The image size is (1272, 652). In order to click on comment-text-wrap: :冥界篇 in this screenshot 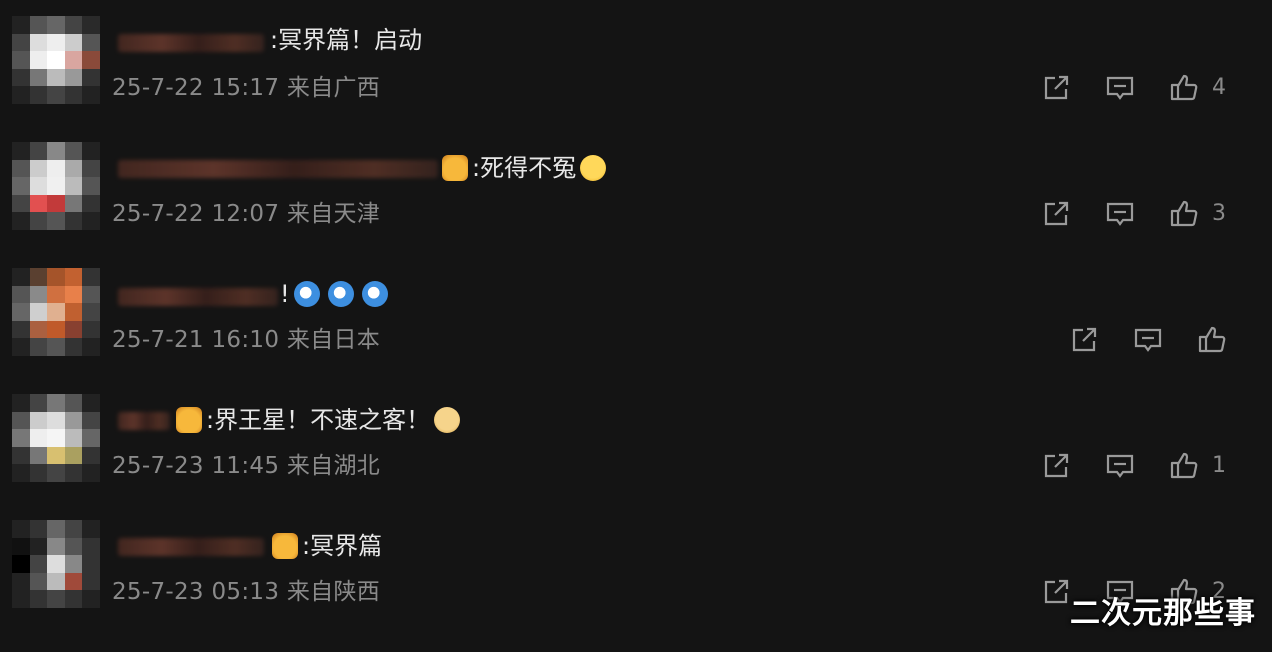, I will do `click(325, 546)`.